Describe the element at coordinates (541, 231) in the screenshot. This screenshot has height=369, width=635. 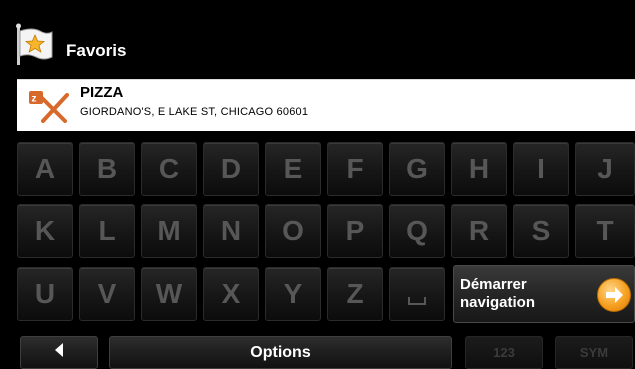
I see `key-s: S` at that location.